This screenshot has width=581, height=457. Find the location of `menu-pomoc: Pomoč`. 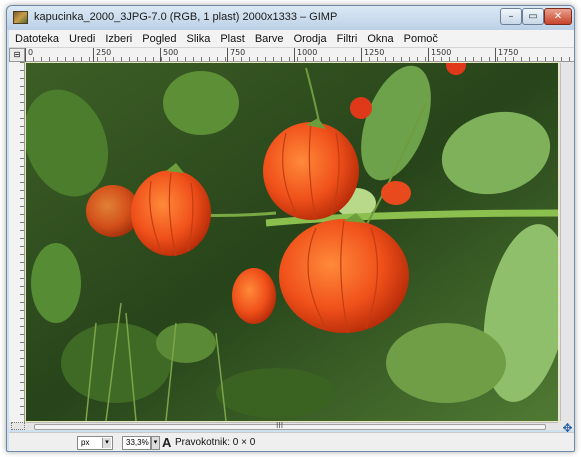

menu-pomoc: Pomoč is located at coordinates (421, 39).